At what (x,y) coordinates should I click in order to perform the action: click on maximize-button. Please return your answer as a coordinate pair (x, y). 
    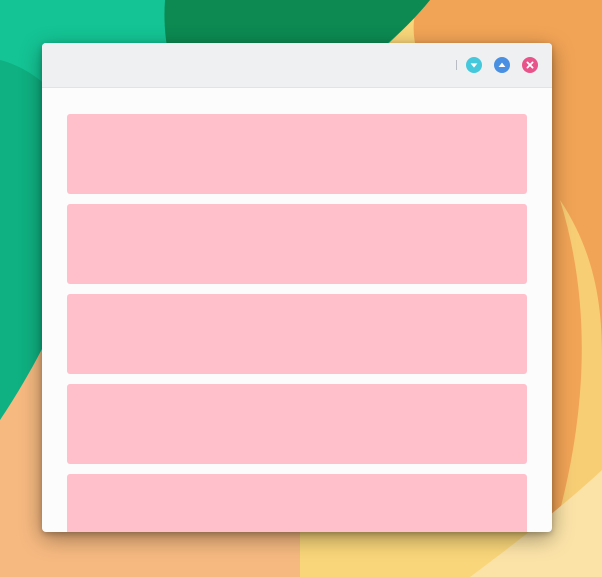
    Looking at the image, I should click on (502, 65).